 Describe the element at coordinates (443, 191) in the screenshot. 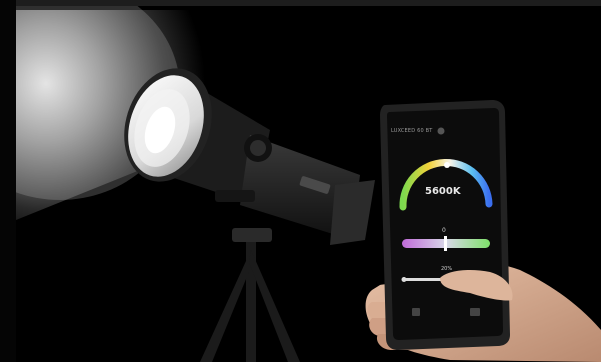

I see `kelvin-readout: 5600K` at that location.